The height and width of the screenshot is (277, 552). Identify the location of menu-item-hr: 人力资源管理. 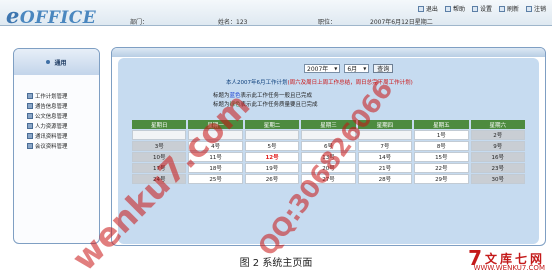
(63, 126).